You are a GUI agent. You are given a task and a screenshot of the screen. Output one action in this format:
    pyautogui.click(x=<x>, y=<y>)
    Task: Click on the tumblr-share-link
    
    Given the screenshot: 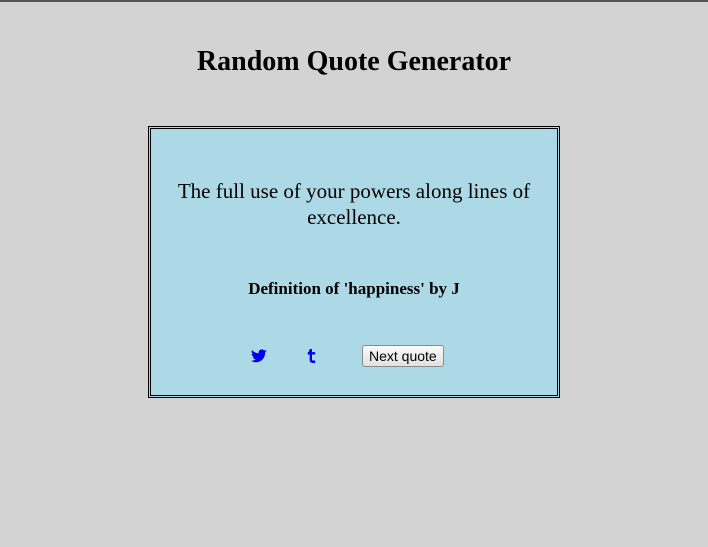 What is the action you would take?
    pyautogui.click(x=312, y=356)
    